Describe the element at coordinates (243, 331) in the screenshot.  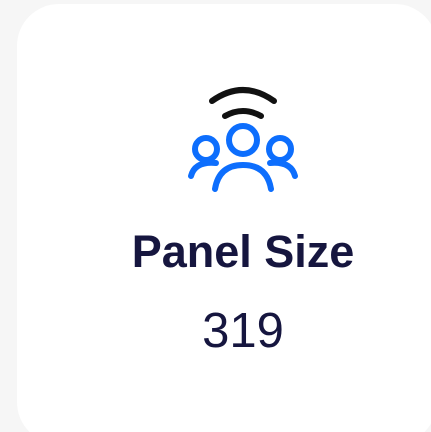
I see `metric-value: 319` at that location.